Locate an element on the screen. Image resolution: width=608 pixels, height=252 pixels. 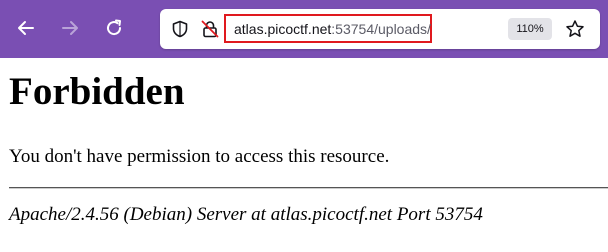
url-text: atlas.picoctf.net:53754/uploads/ is located at coordinates (332, 29).